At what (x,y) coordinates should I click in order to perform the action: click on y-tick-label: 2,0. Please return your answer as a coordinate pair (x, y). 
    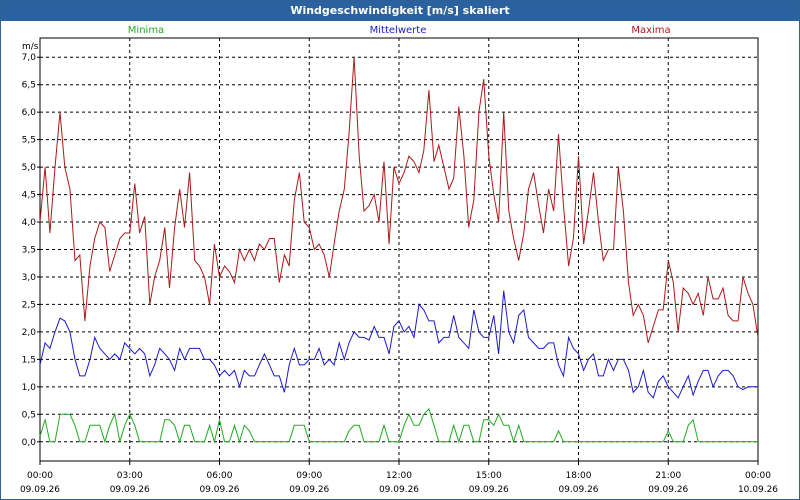
    Looking at the image, I should click on (29, 333).